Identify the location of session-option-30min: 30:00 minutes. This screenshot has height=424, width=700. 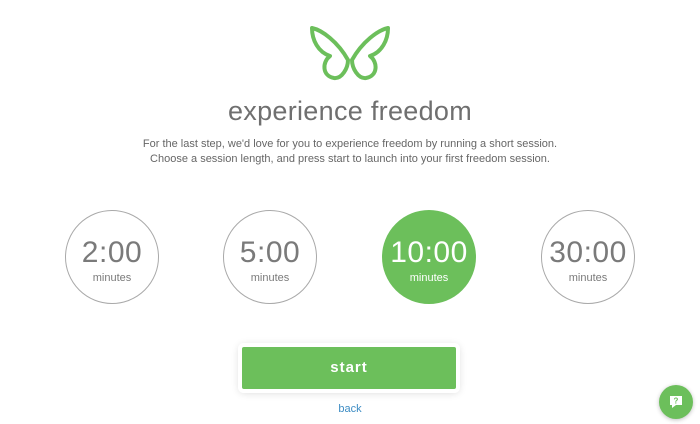
(588, 257).